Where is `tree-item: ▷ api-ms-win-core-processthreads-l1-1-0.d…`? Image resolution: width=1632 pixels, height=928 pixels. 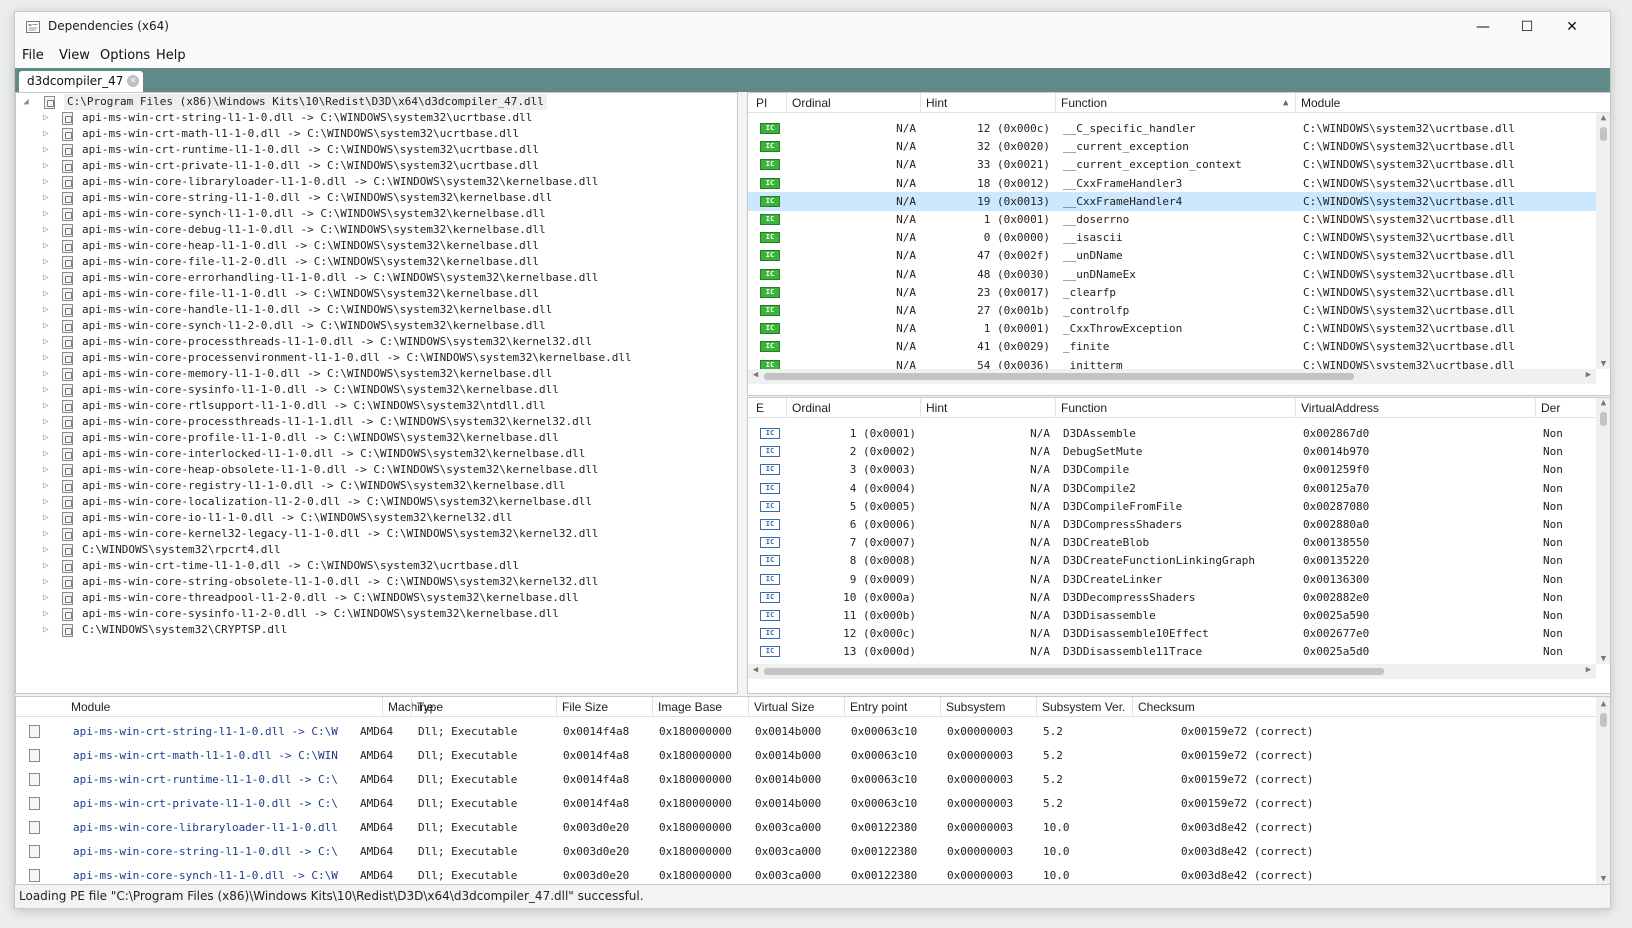 tree-item: ▷ api-ms-win-core-processthreads-l1-1-0.d… is located at coordinates (366, 342).